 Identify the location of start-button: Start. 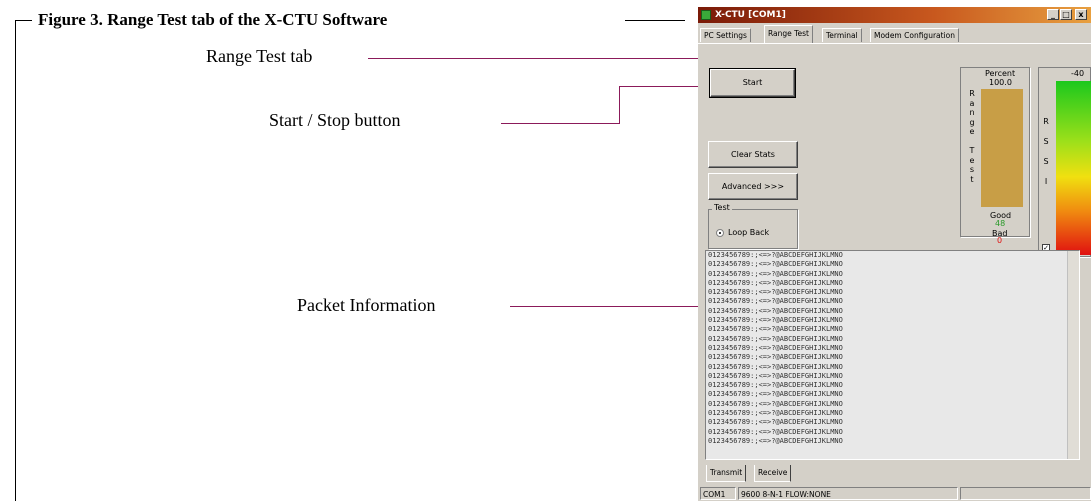
(752, 83).